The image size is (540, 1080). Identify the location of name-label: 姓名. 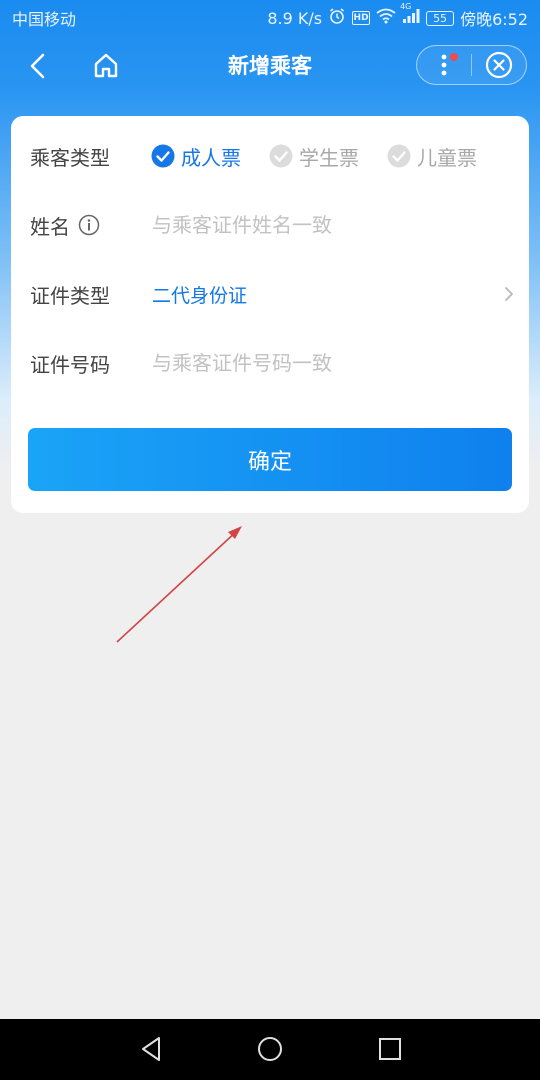
(50, 226).